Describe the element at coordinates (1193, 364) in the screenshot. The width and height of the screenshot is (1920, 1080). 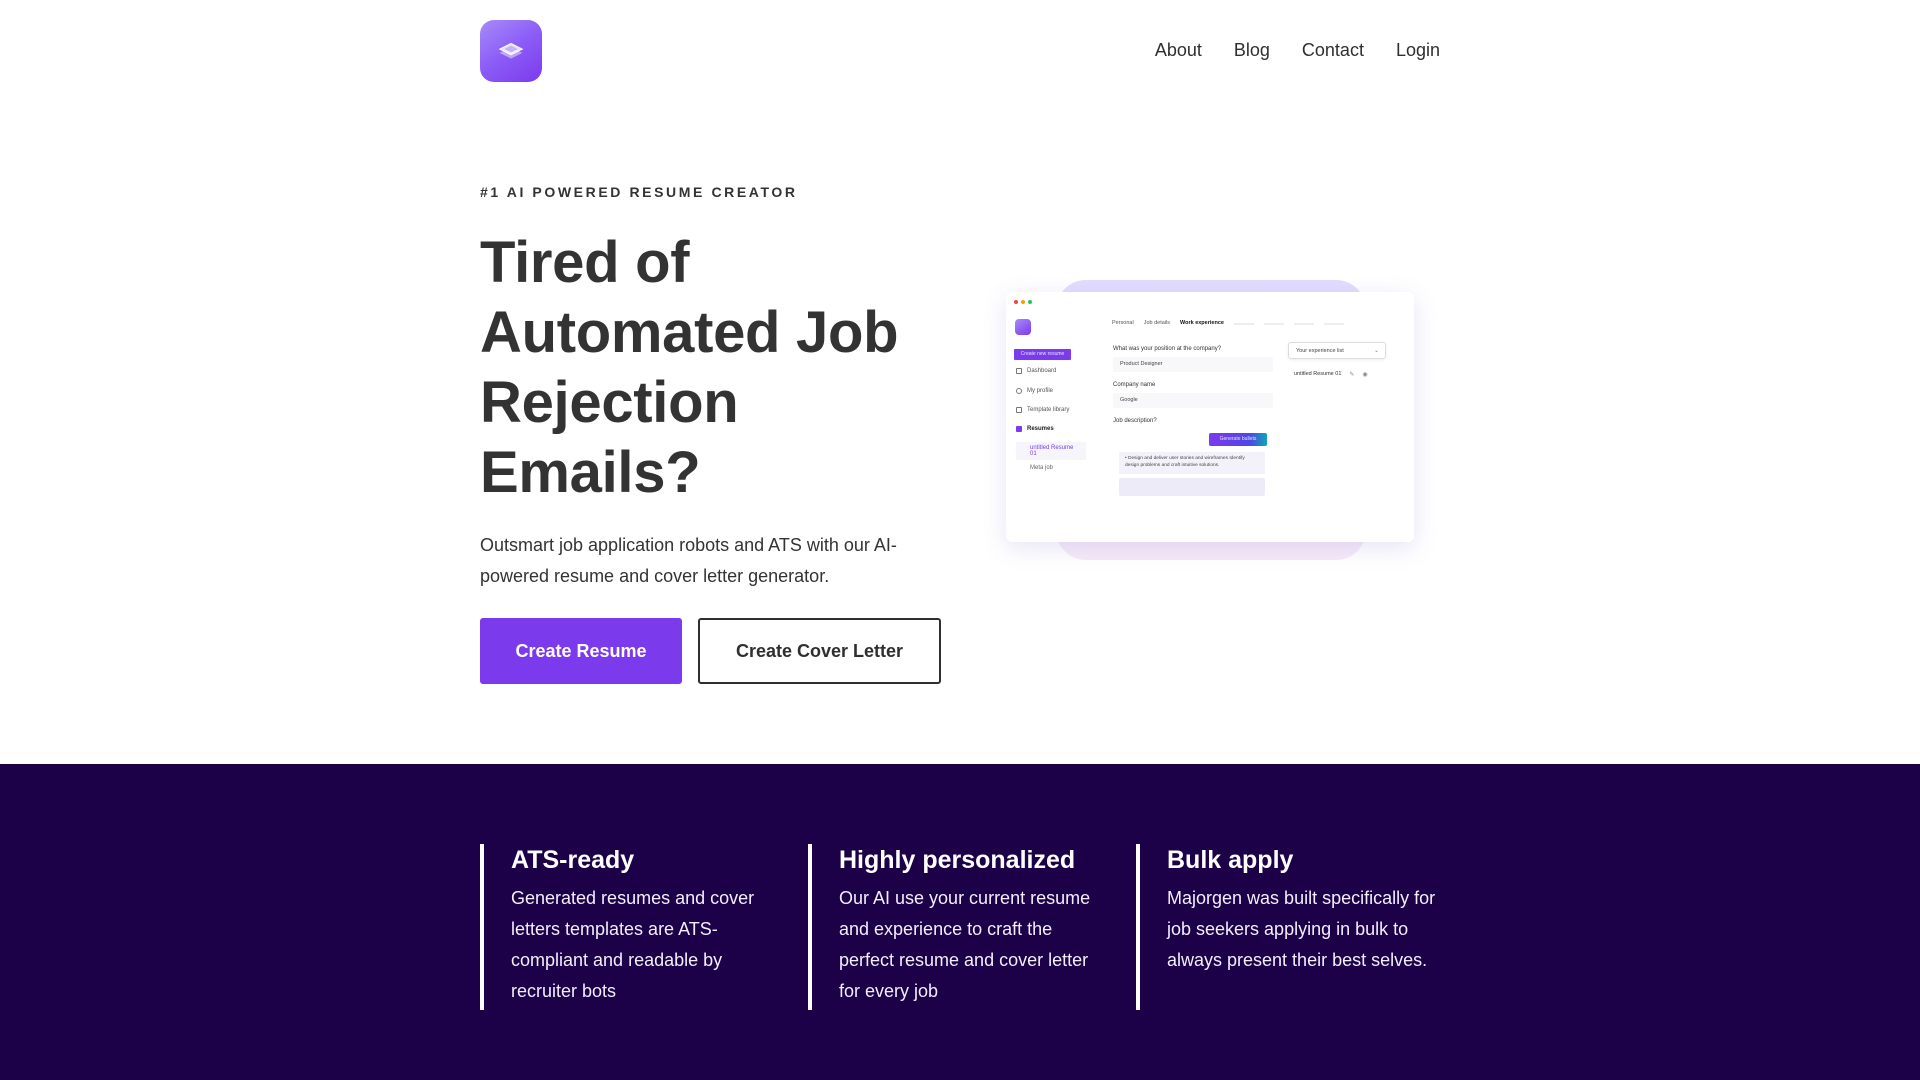
I see `preview-position-field: Product Designer` at that location.